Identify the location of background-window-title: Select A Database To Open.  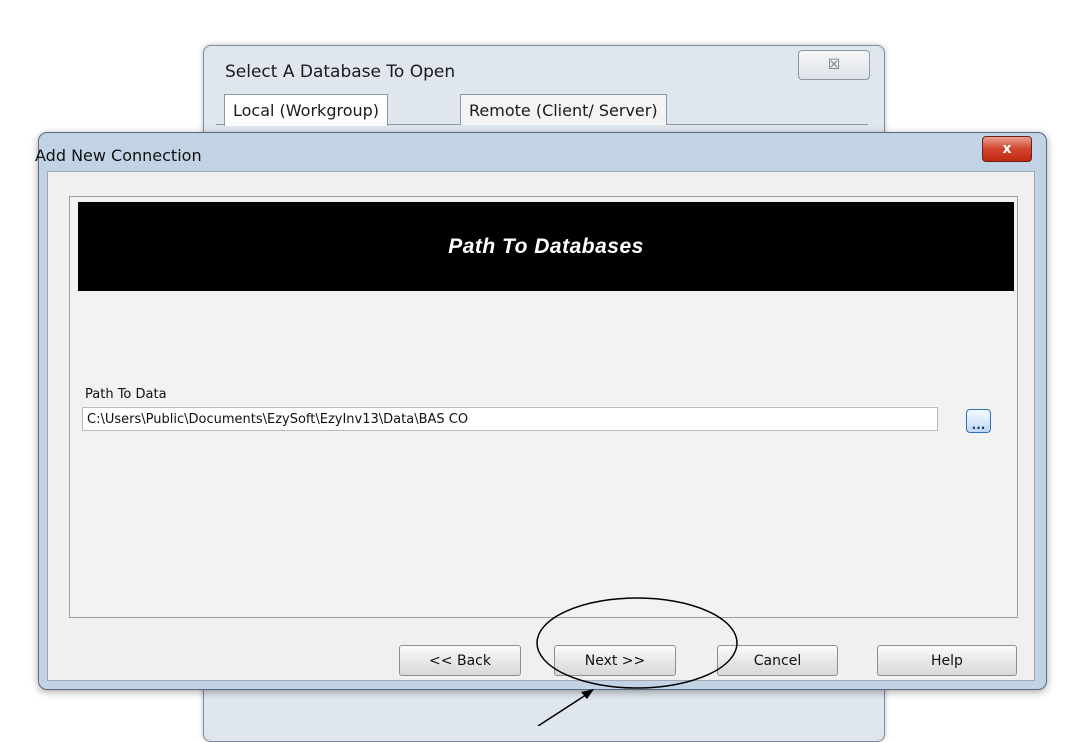
(340, 72).